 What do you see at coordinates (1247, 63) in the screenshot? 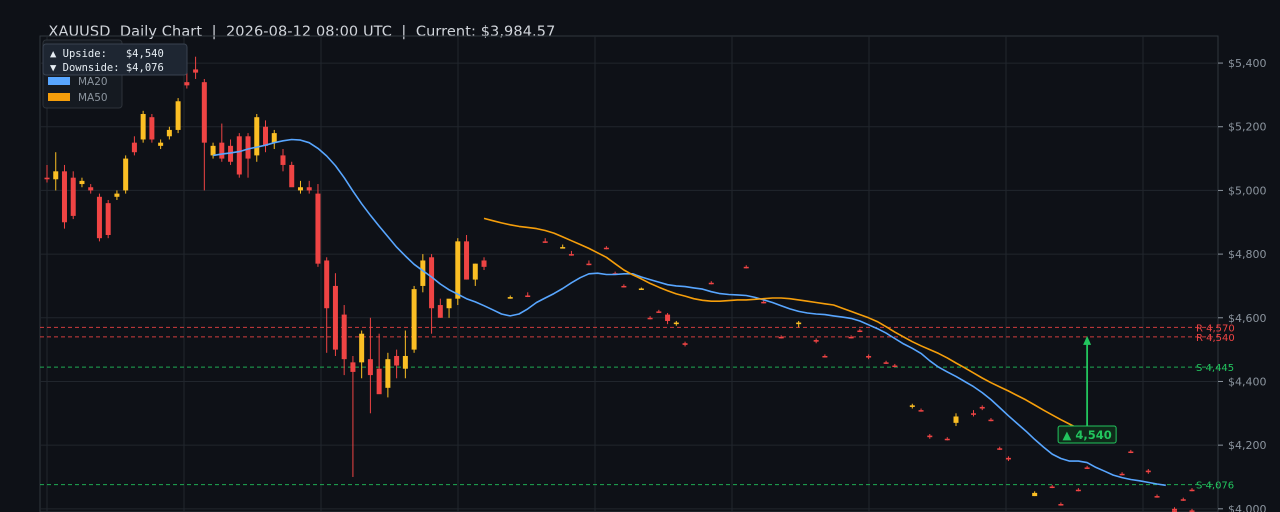
I see `y-tick-label: $5,400` at bounding box center [1247, 63].